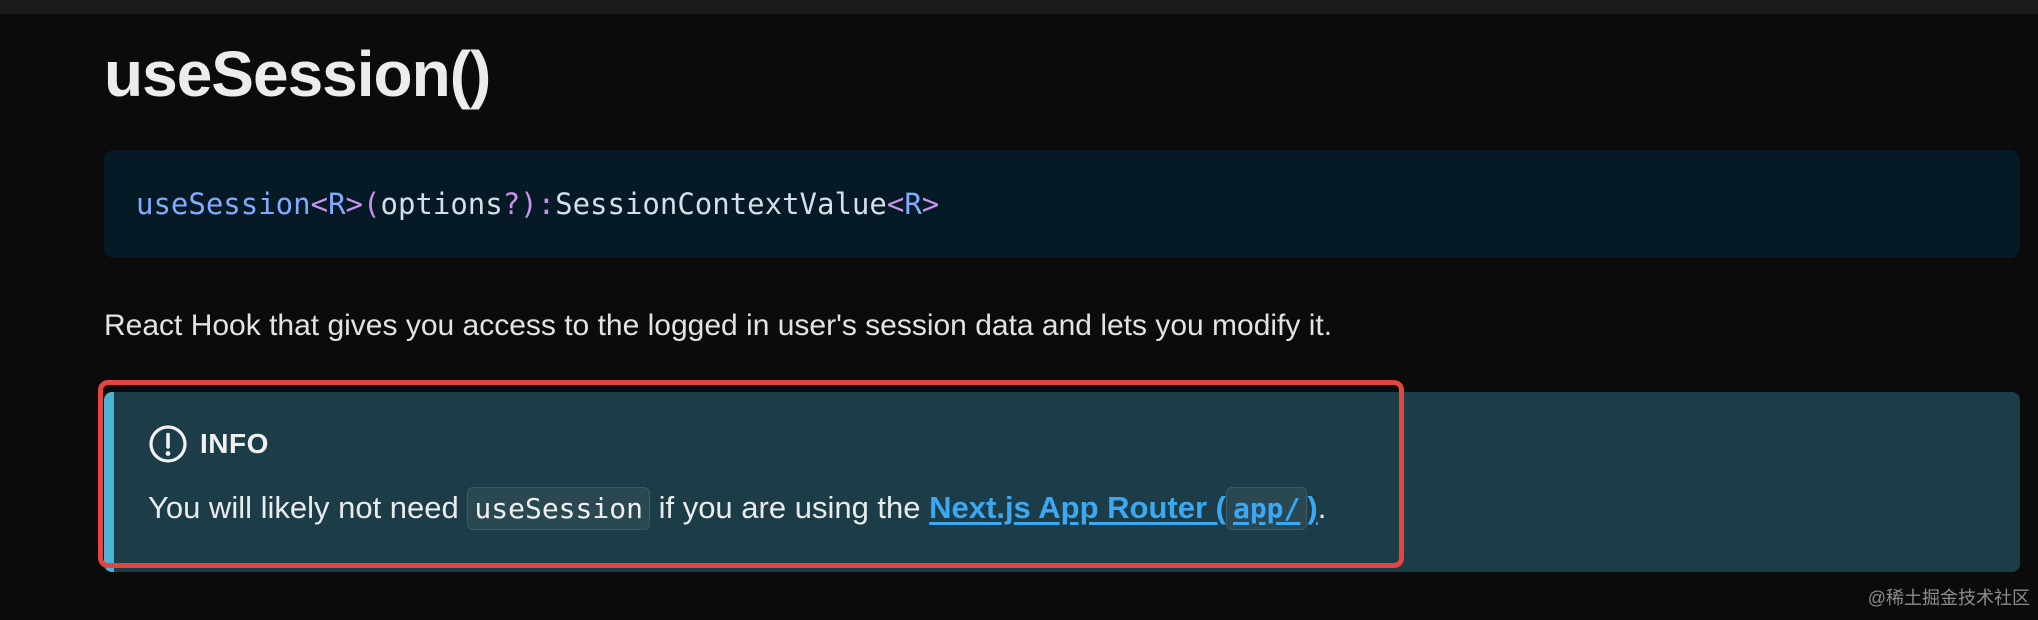 The image size is (2038, 620). Describe the element at coordinates (721, 204) in the screenshot. I see `sig-return-type: SessionContextValue` at that location.